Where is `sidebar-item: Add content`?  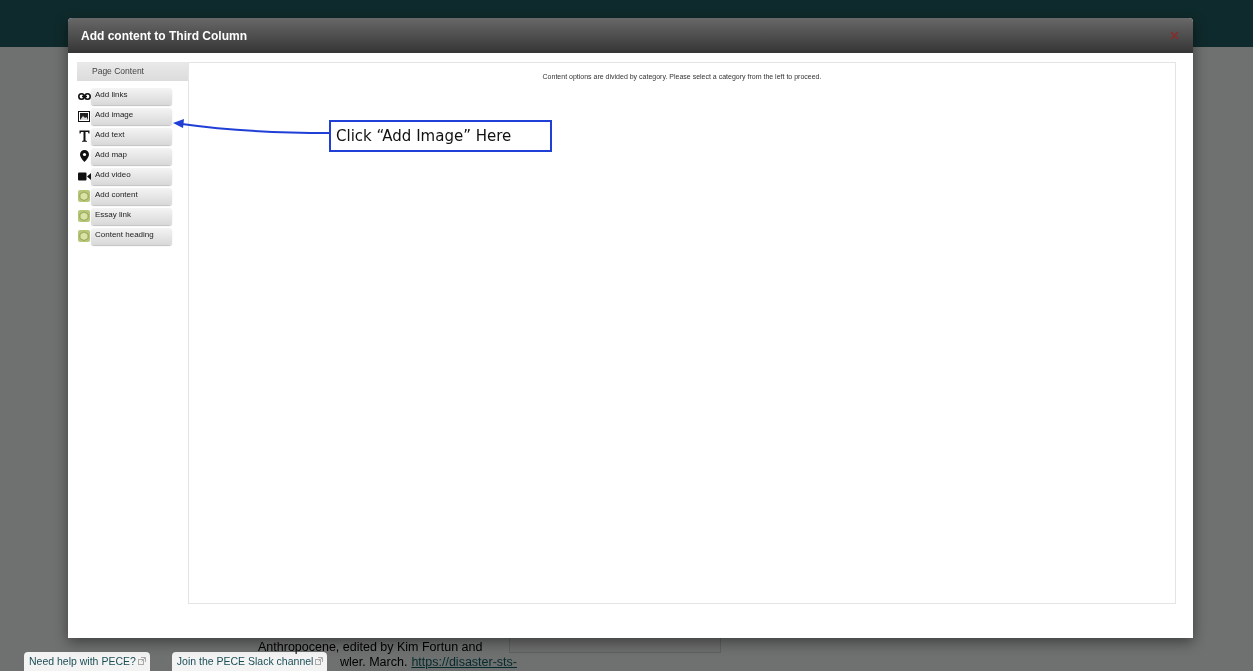 sidebar-item: Add content is located at coordinates (131, 196).